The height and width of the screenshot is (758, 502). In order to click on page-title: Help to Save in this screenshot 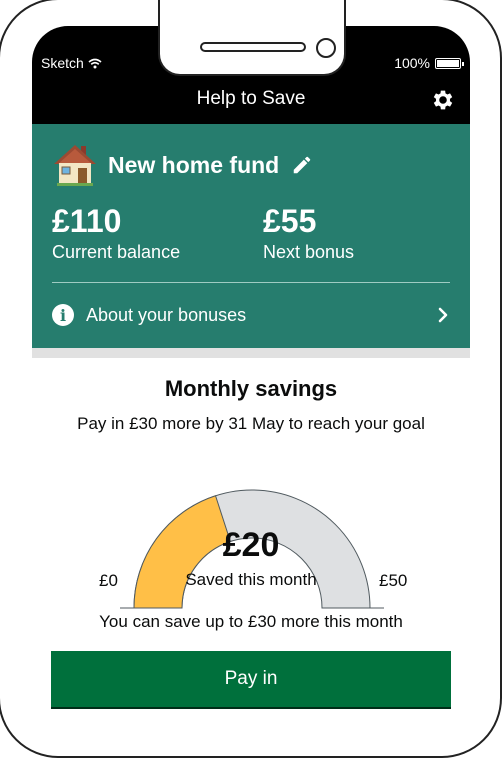, I will do `click(251, 98)`.